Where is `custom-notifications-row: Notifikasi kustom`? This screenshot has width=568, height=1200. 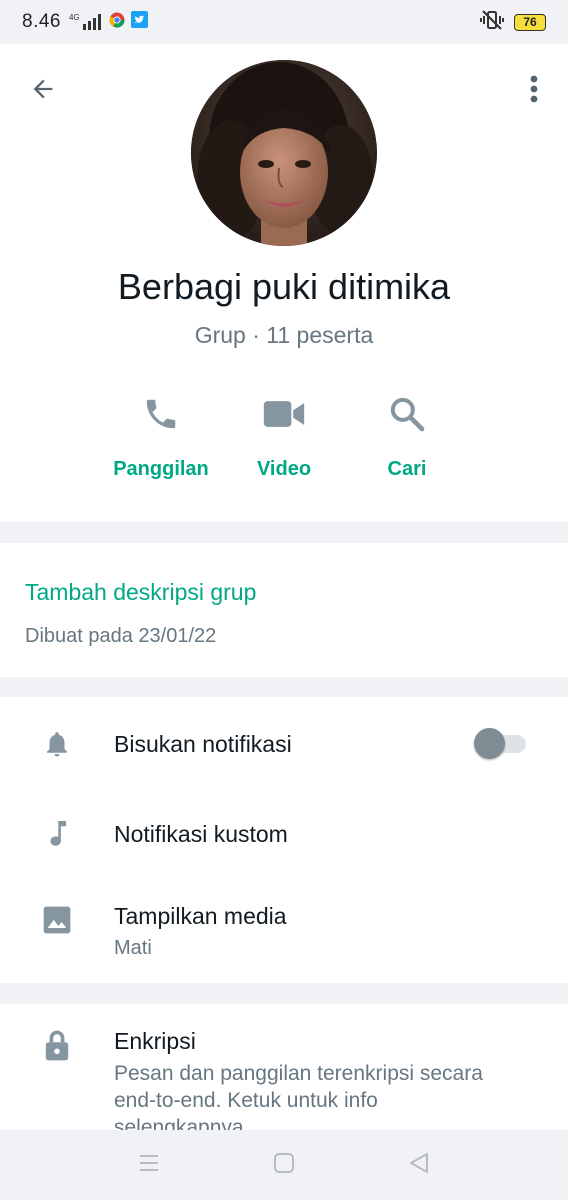 custom-notifications-row: Notifikasi kustom is located at coordinates (284, 834).